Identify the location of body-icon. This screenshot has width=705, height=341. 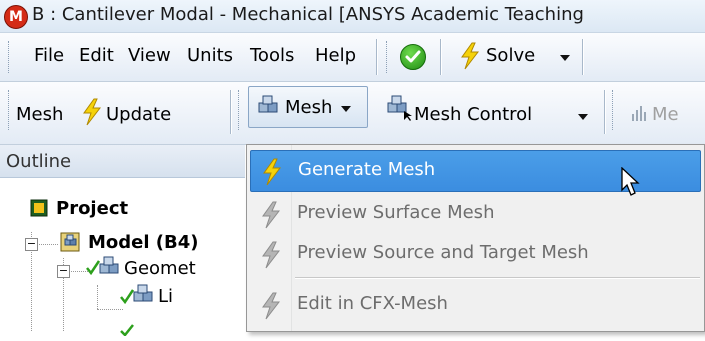
(142, 293).